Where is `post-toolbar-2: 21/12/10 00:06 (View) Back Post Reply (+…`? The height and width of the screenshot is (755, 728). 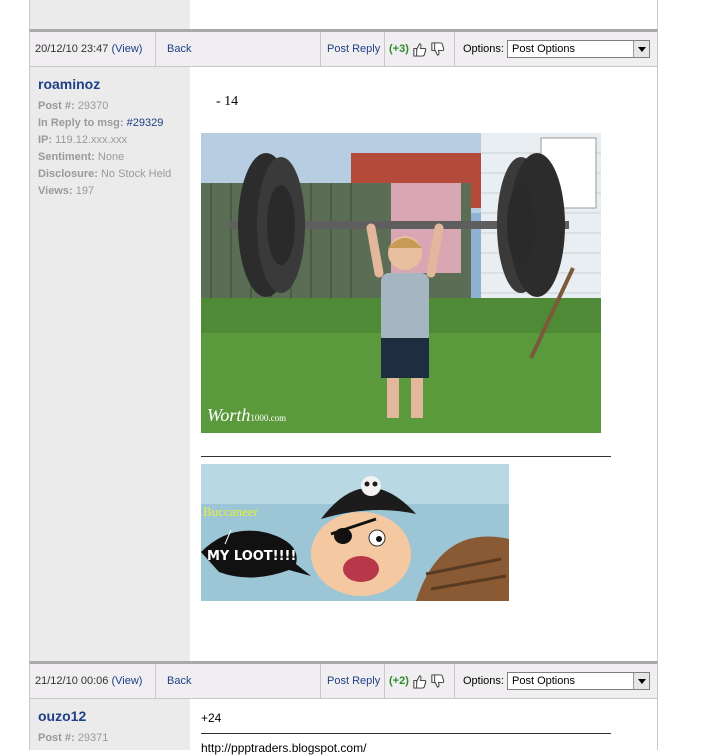
post-toolbar-2: 21/12/10 00:06 (View) Back Post Reply (+… is located at coordinates (343, 680).